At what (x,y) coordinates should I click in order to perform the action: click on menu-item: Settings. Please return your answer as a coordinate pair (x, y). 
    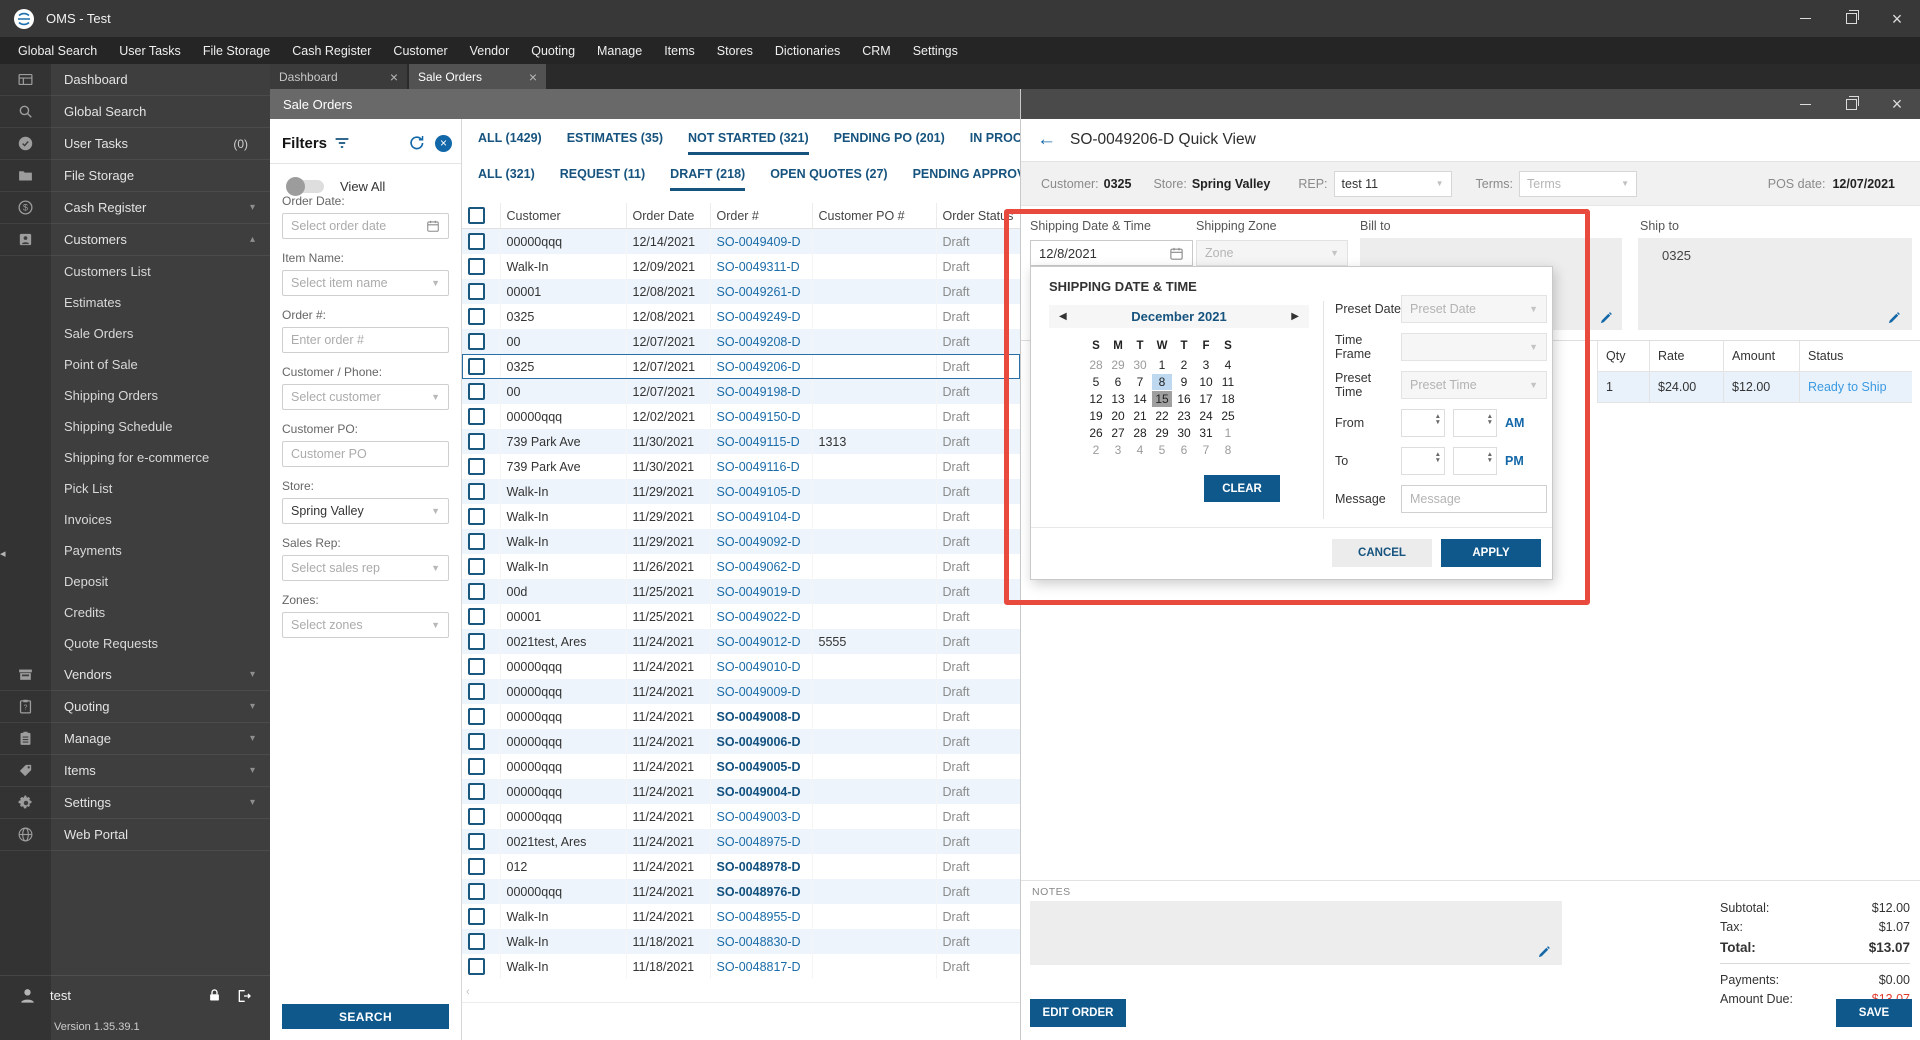
    Looking at the image, I should click on (935, 51).